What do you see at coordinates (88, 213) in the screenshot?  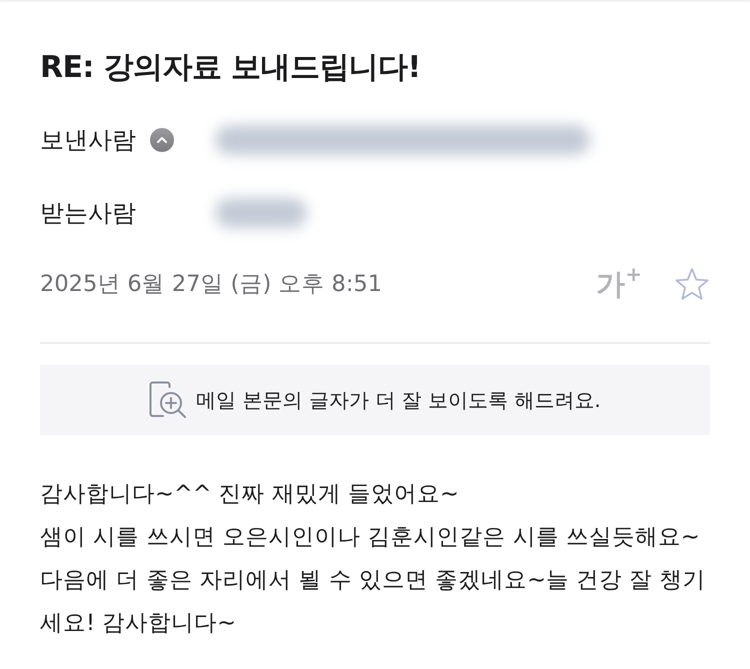 I see `recipient-label: 받는사람` at bounding box center [88, 213].